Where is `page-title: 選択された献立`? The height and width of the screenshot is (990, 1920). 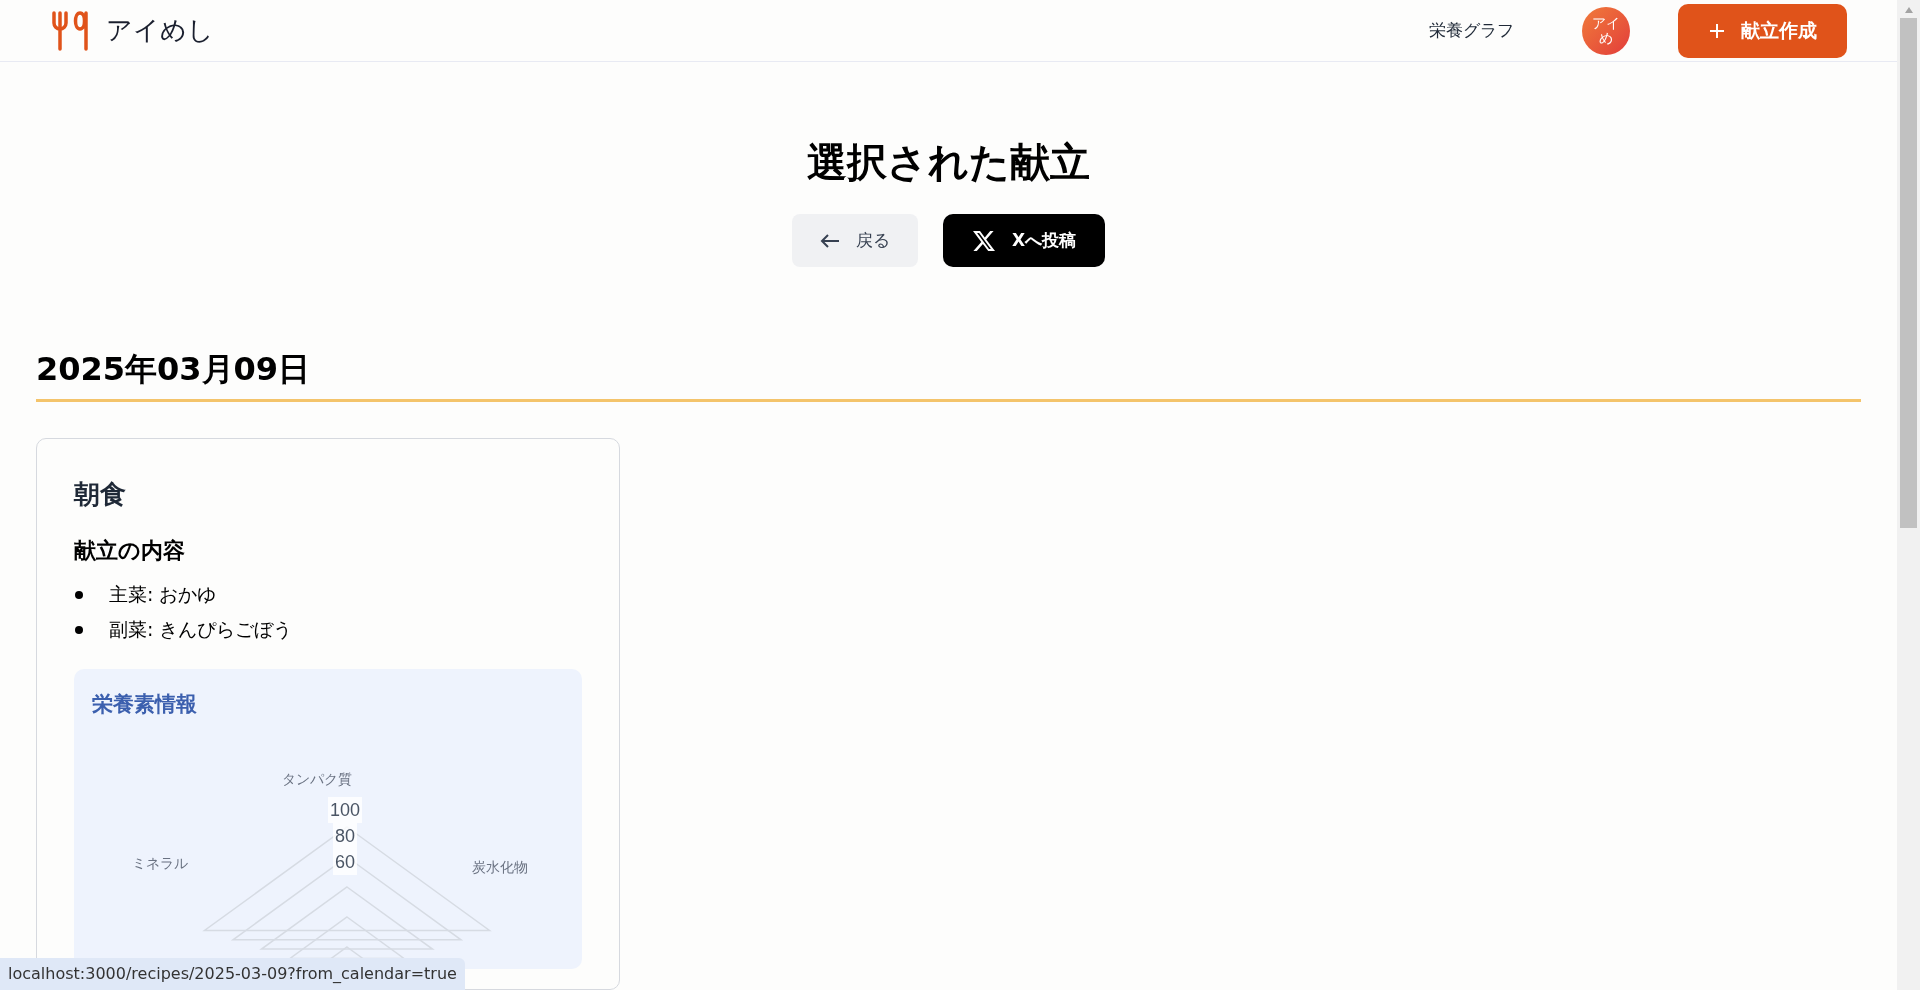 page-title: 選択された献立 is located at coordinates (948, 162).